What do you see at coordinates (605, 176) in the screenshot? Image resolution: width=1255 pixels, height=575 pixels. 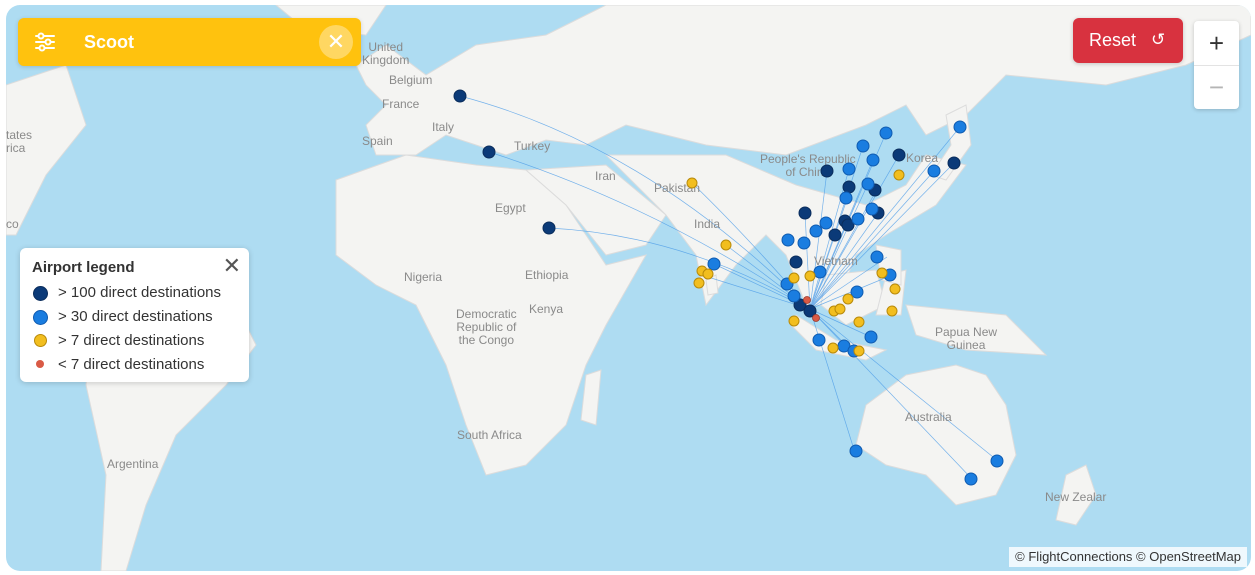 I see `map-label-iran: Iran` at bounding box center [605, 176].